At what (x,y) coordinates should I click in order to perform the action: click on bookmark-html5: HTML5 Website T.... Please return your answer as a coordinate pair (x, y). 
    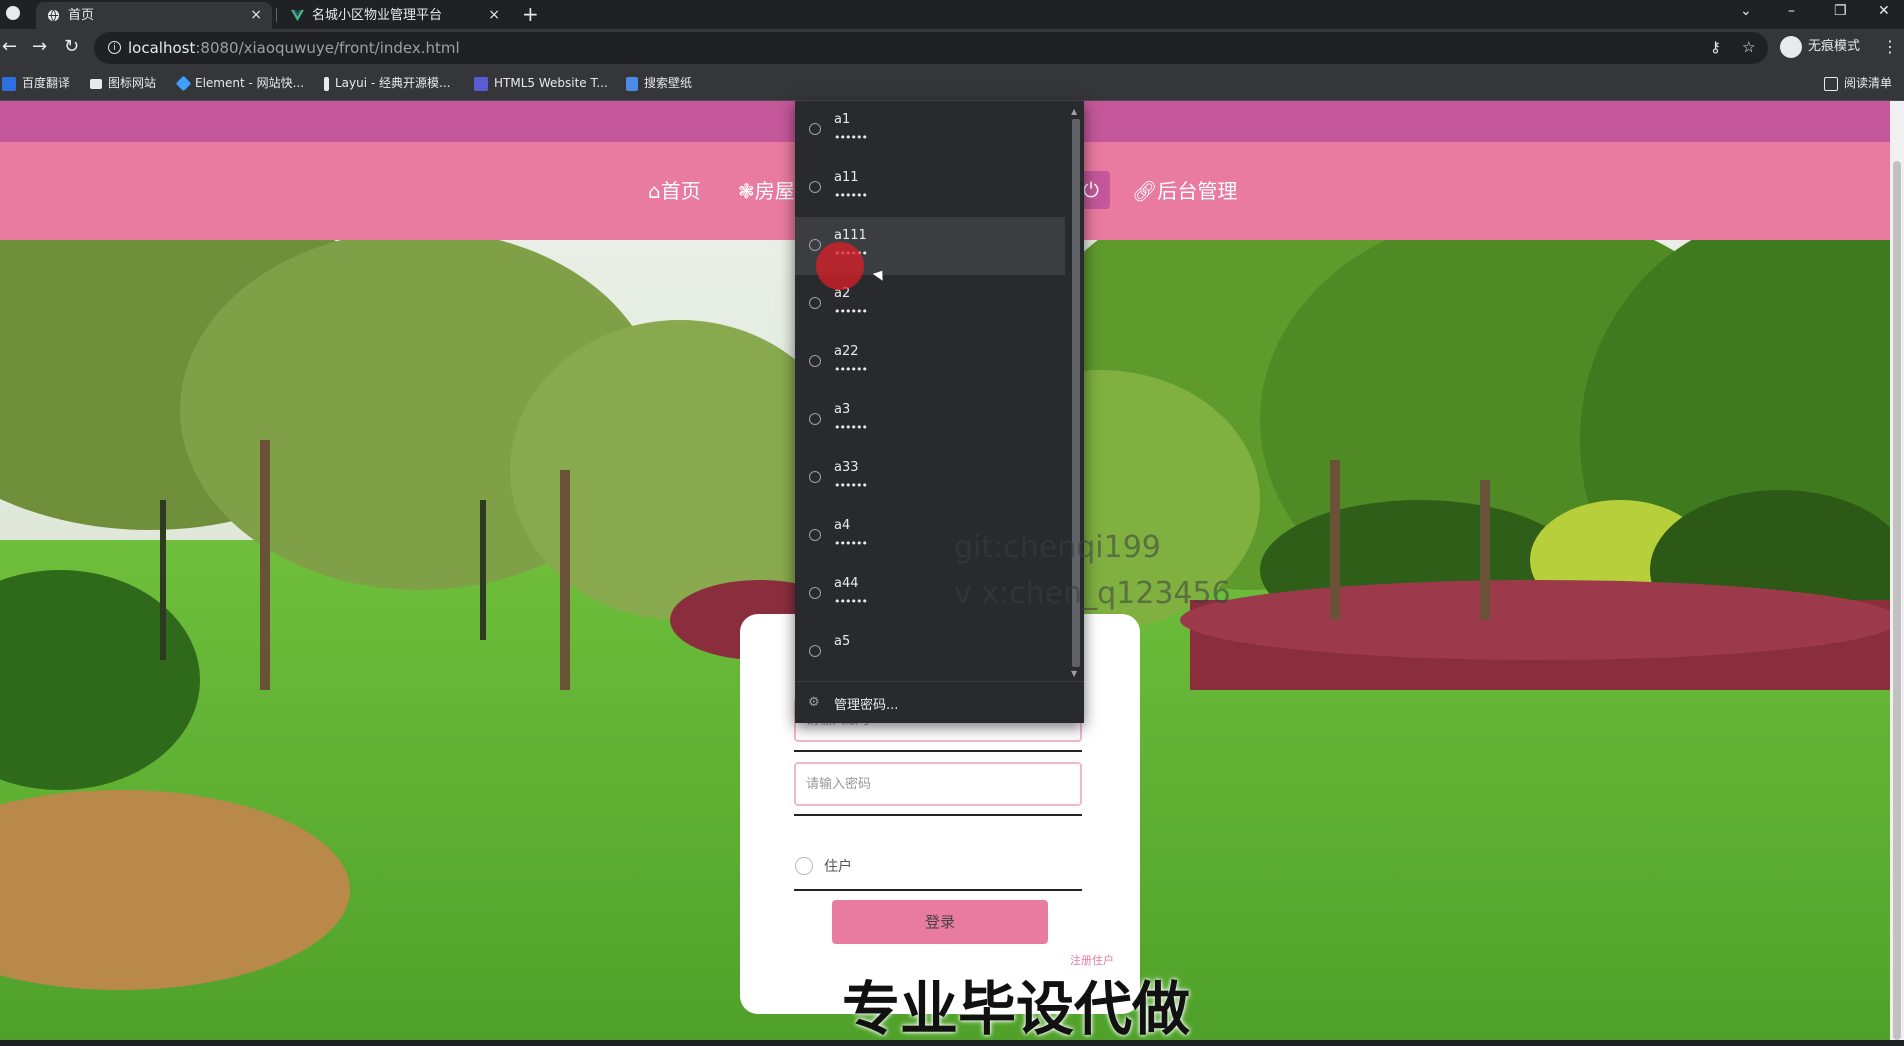
    Looking at the image, I should click on (541, 83).